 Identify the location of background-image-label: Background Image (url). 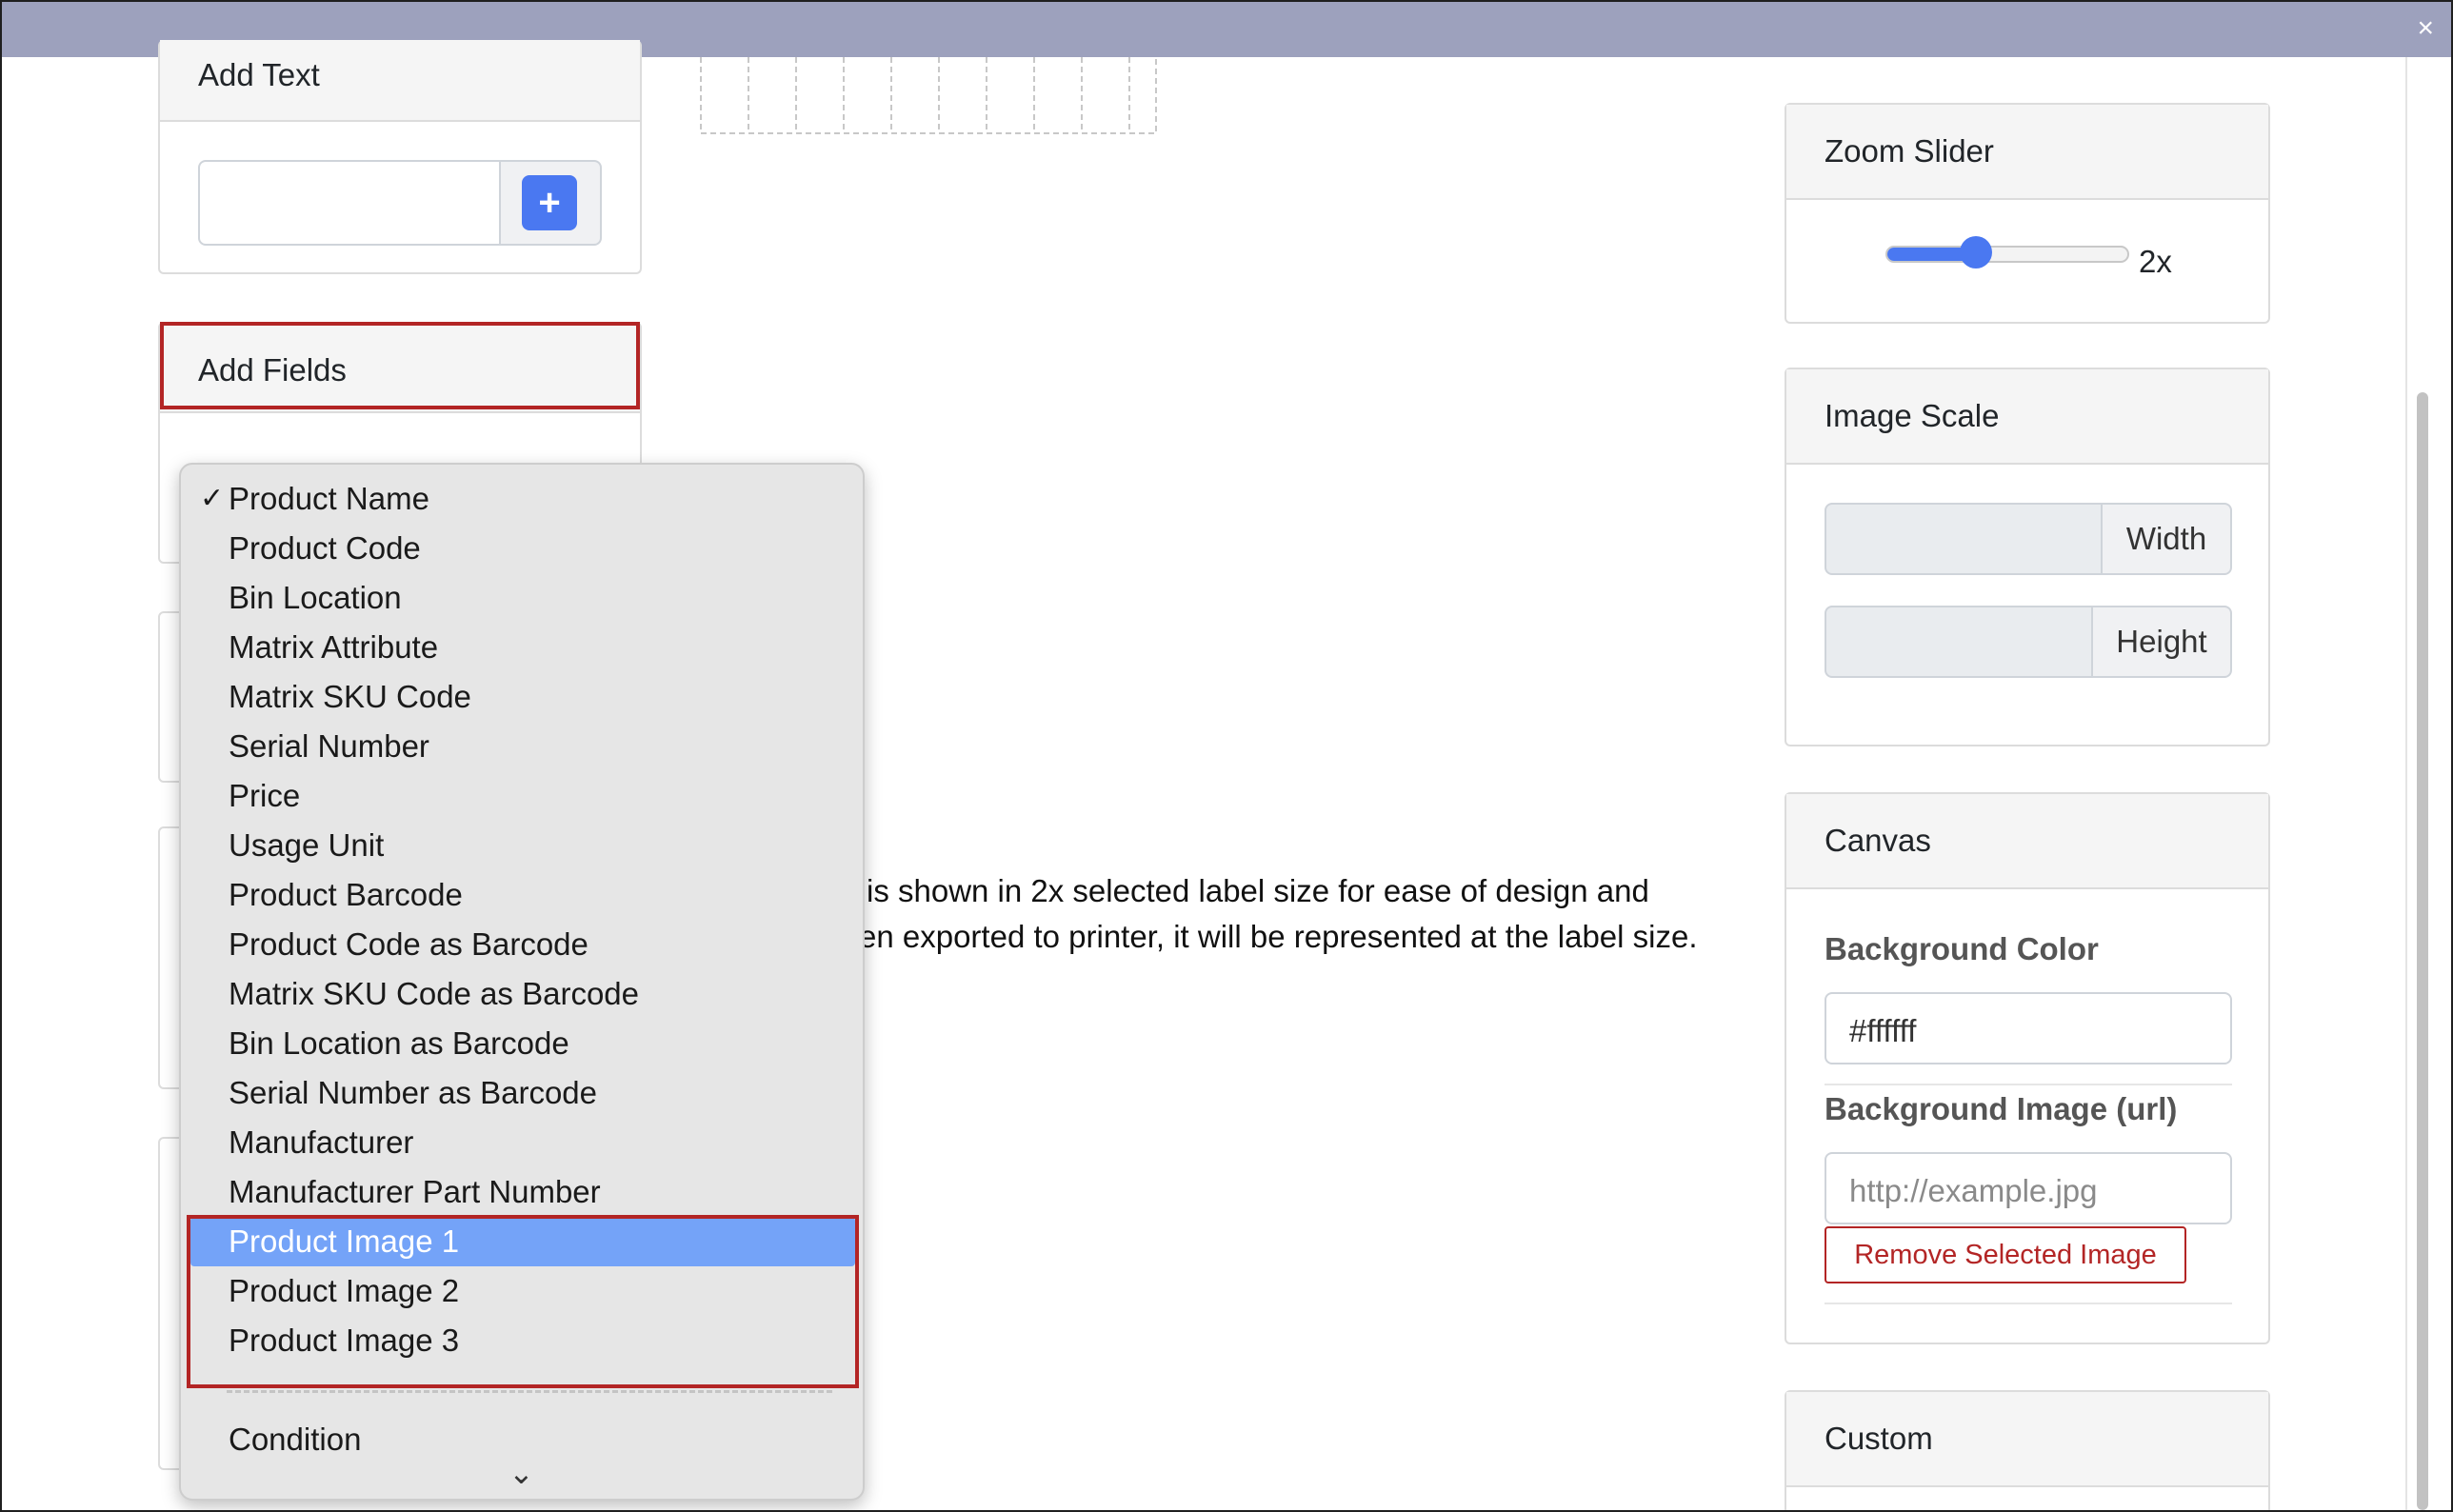
(2001, 1108).